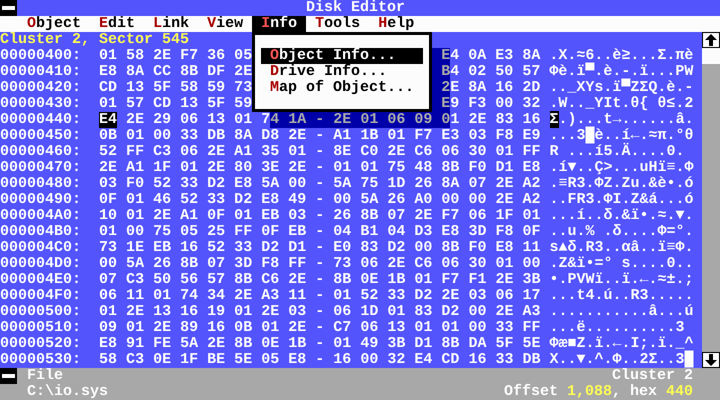 This screenshot has width=720, height=400. I want to click on hex-byte: 30, so click(477, 152).